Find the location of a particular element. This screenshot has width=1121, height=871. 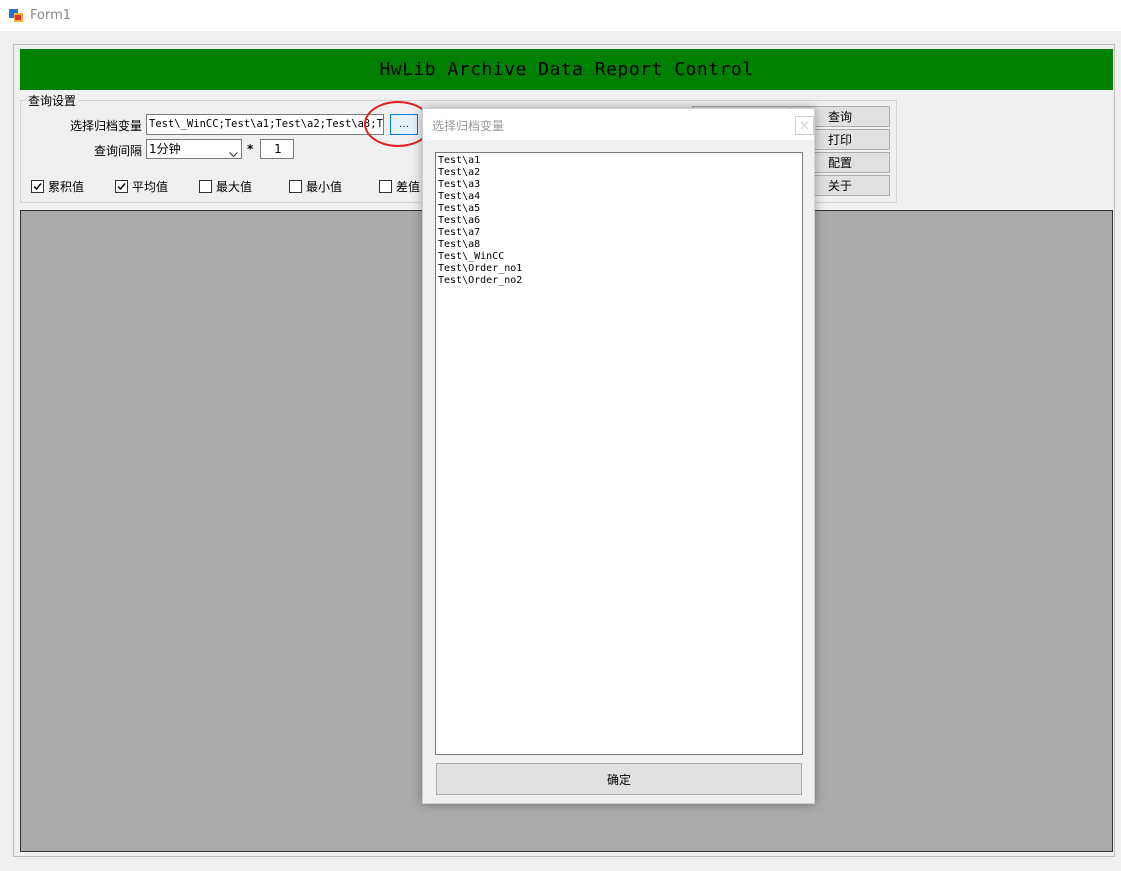

dialog-close-button is located at coordinates (804, 125).